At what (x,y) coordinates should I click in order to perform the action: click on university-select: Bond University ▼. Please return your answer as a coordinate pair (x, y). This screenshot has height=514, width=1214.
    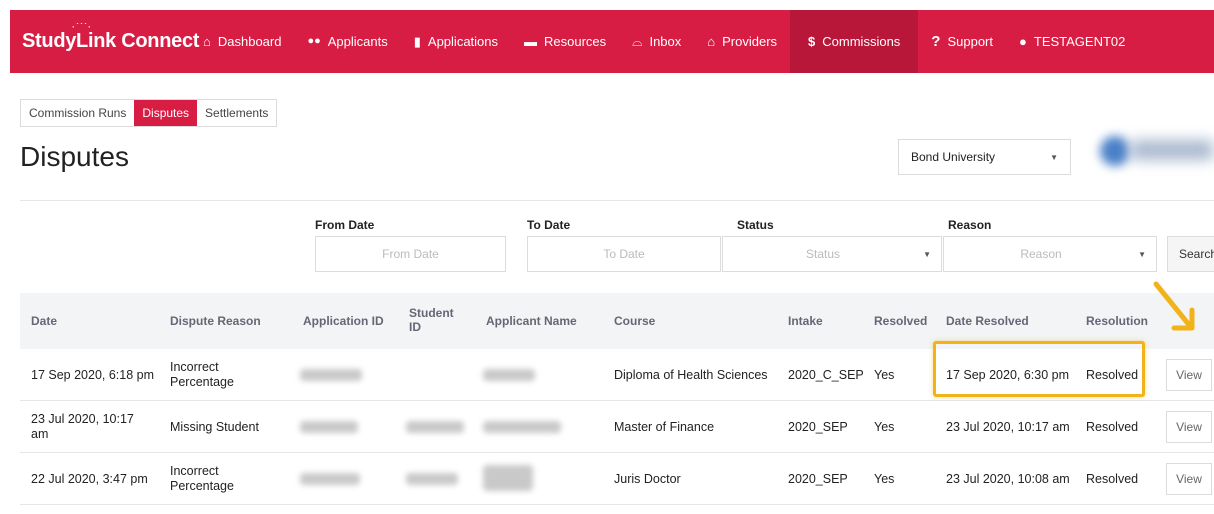
    Looking at the image, I should click on (984, 157).